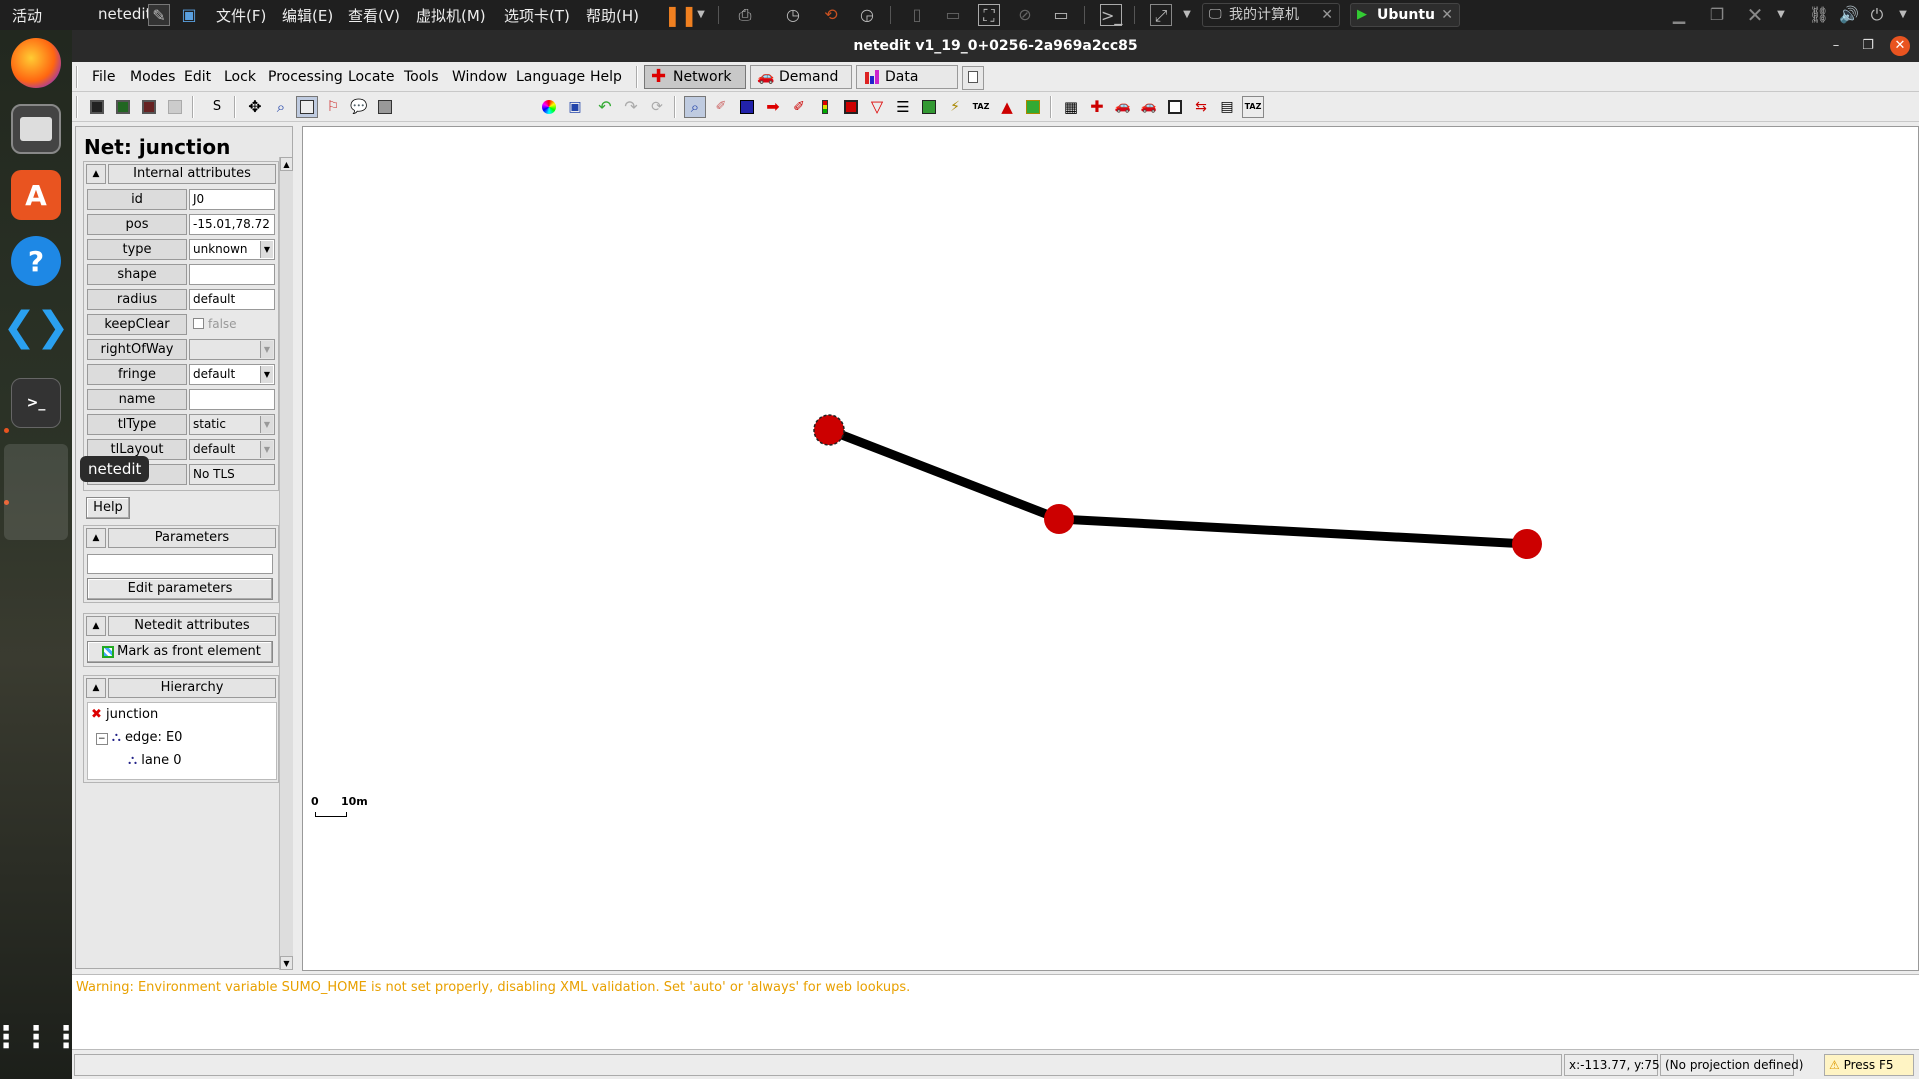 The height and width of the screenshot is (1079, 1919). I want to click on files-icon, so click(36, 129).